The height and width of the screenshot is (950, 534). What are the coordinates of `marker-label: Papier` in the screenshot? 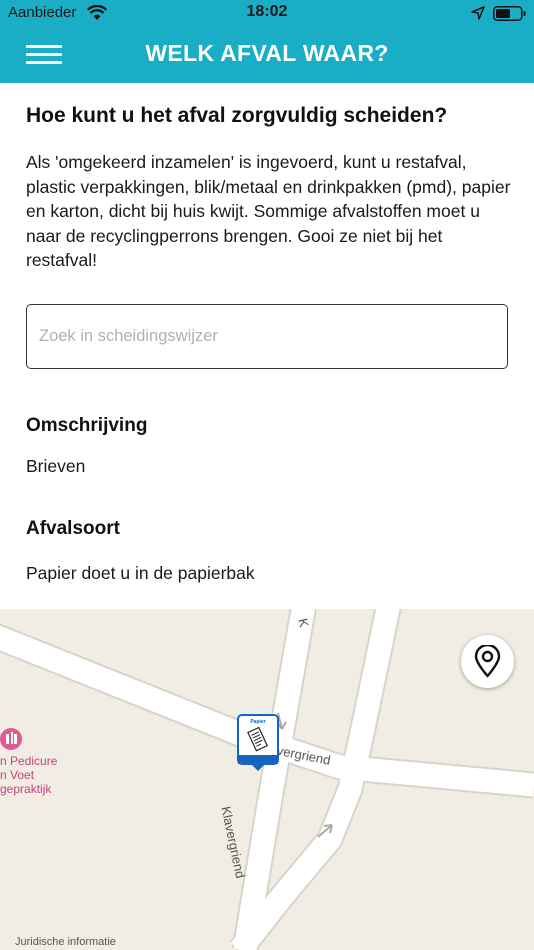 It's located at (257, 722).